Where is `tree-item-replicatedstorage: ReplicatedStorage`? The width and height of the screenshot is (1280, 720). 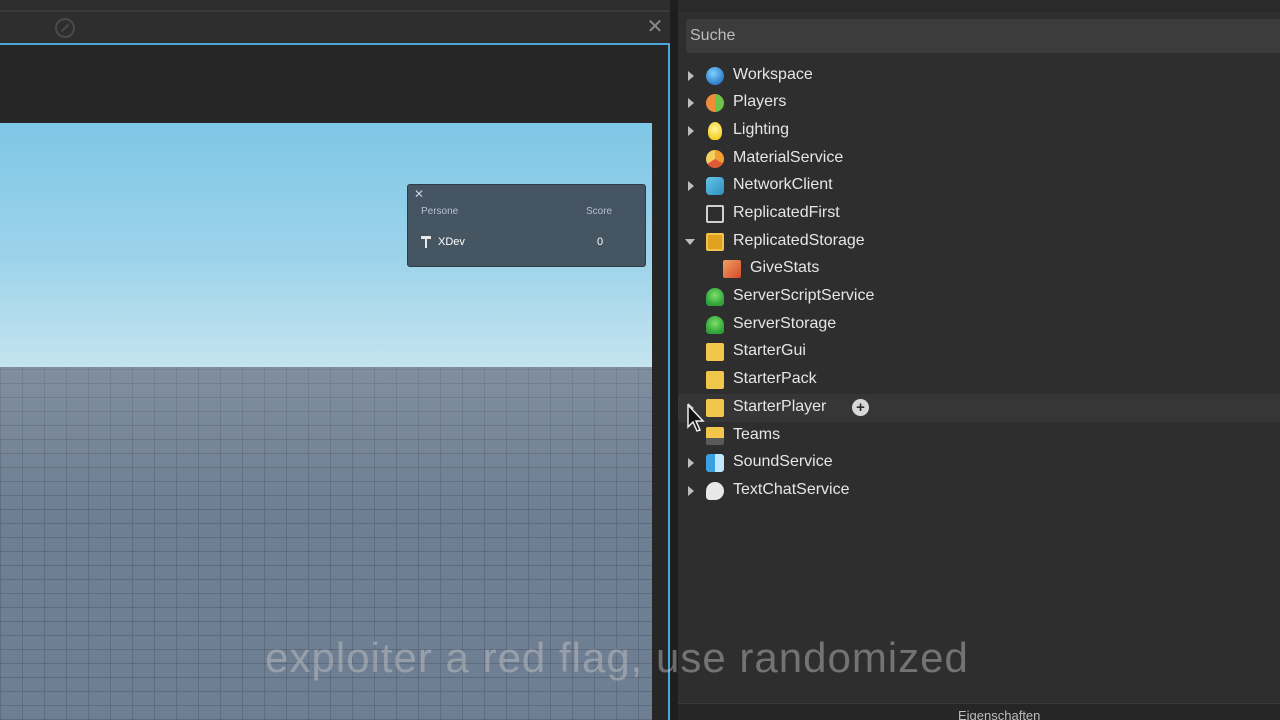 tree-item-replicatedstorage: ReplicatedStorage is located at coordinates (979, 242).